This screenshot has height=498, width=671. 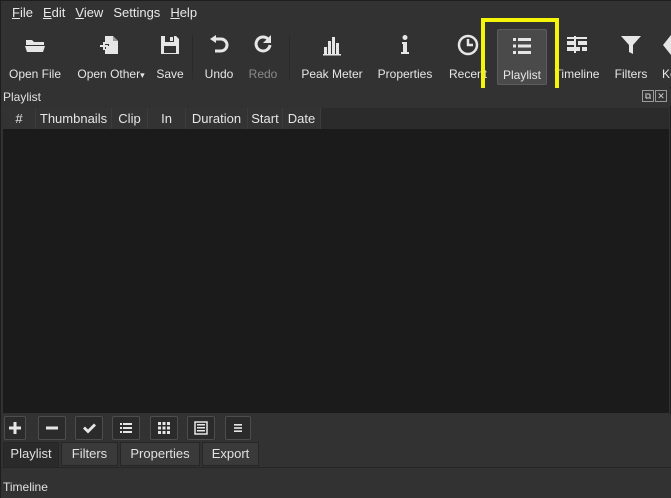 I want to click on details-view-button, so click(x=126, y=428).